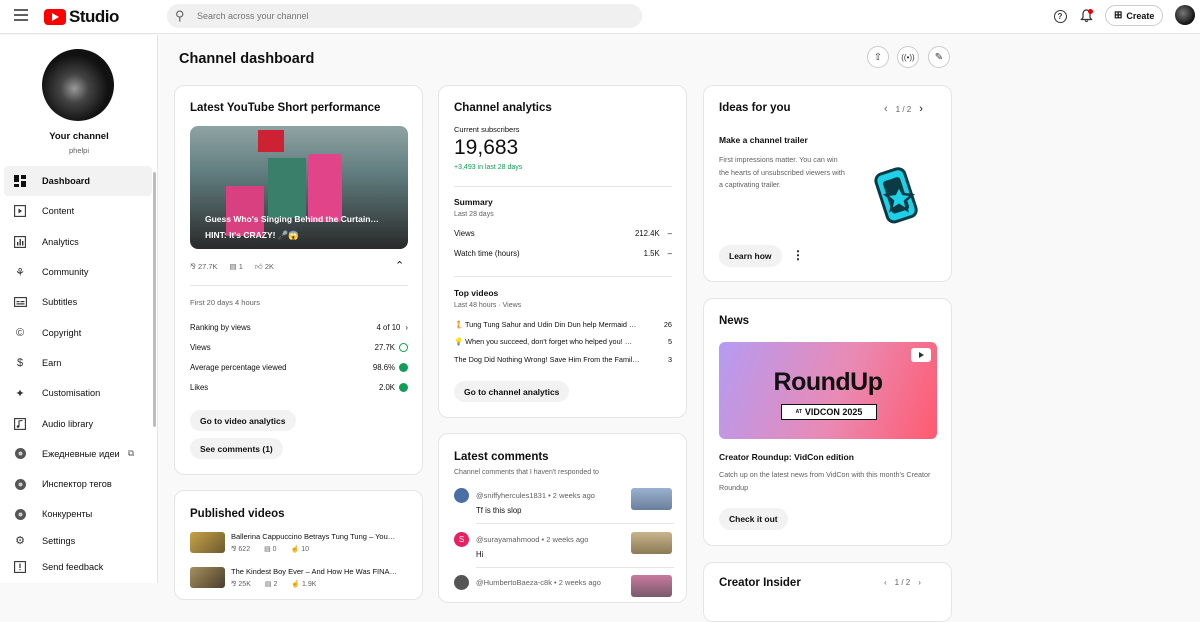 This screenshot has height=622, width=1200. What do you see at coordinates (564, 588) in the screenshot?
I see `comment-item: @HumbertoBaeza-c8k • 2 weeks ago` at bounding box center [564, 588].